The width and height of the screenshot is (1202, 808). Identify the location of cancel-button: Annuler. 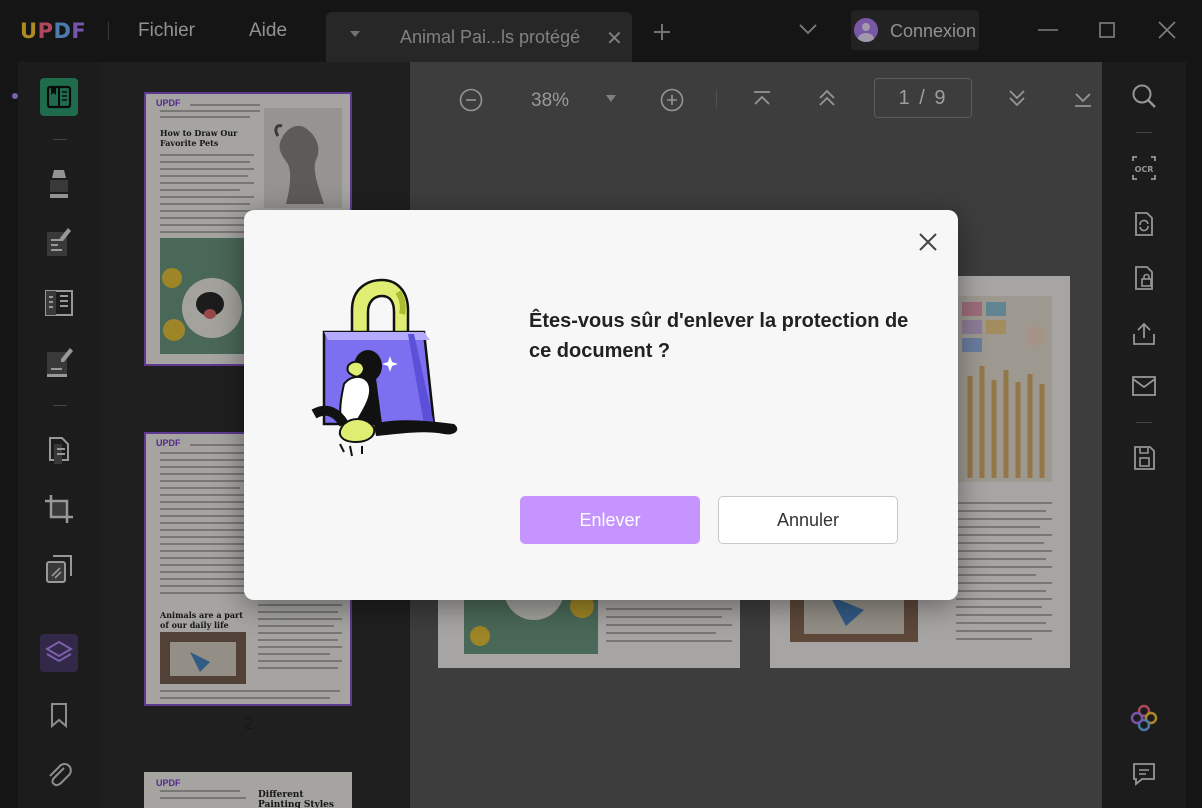
(808, 520).